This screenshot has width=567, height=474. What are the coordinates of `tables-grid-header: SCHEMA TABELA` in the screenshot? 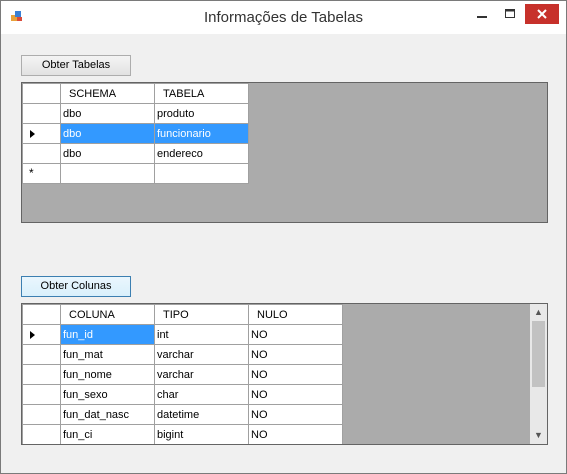 It's located at (135, 93).